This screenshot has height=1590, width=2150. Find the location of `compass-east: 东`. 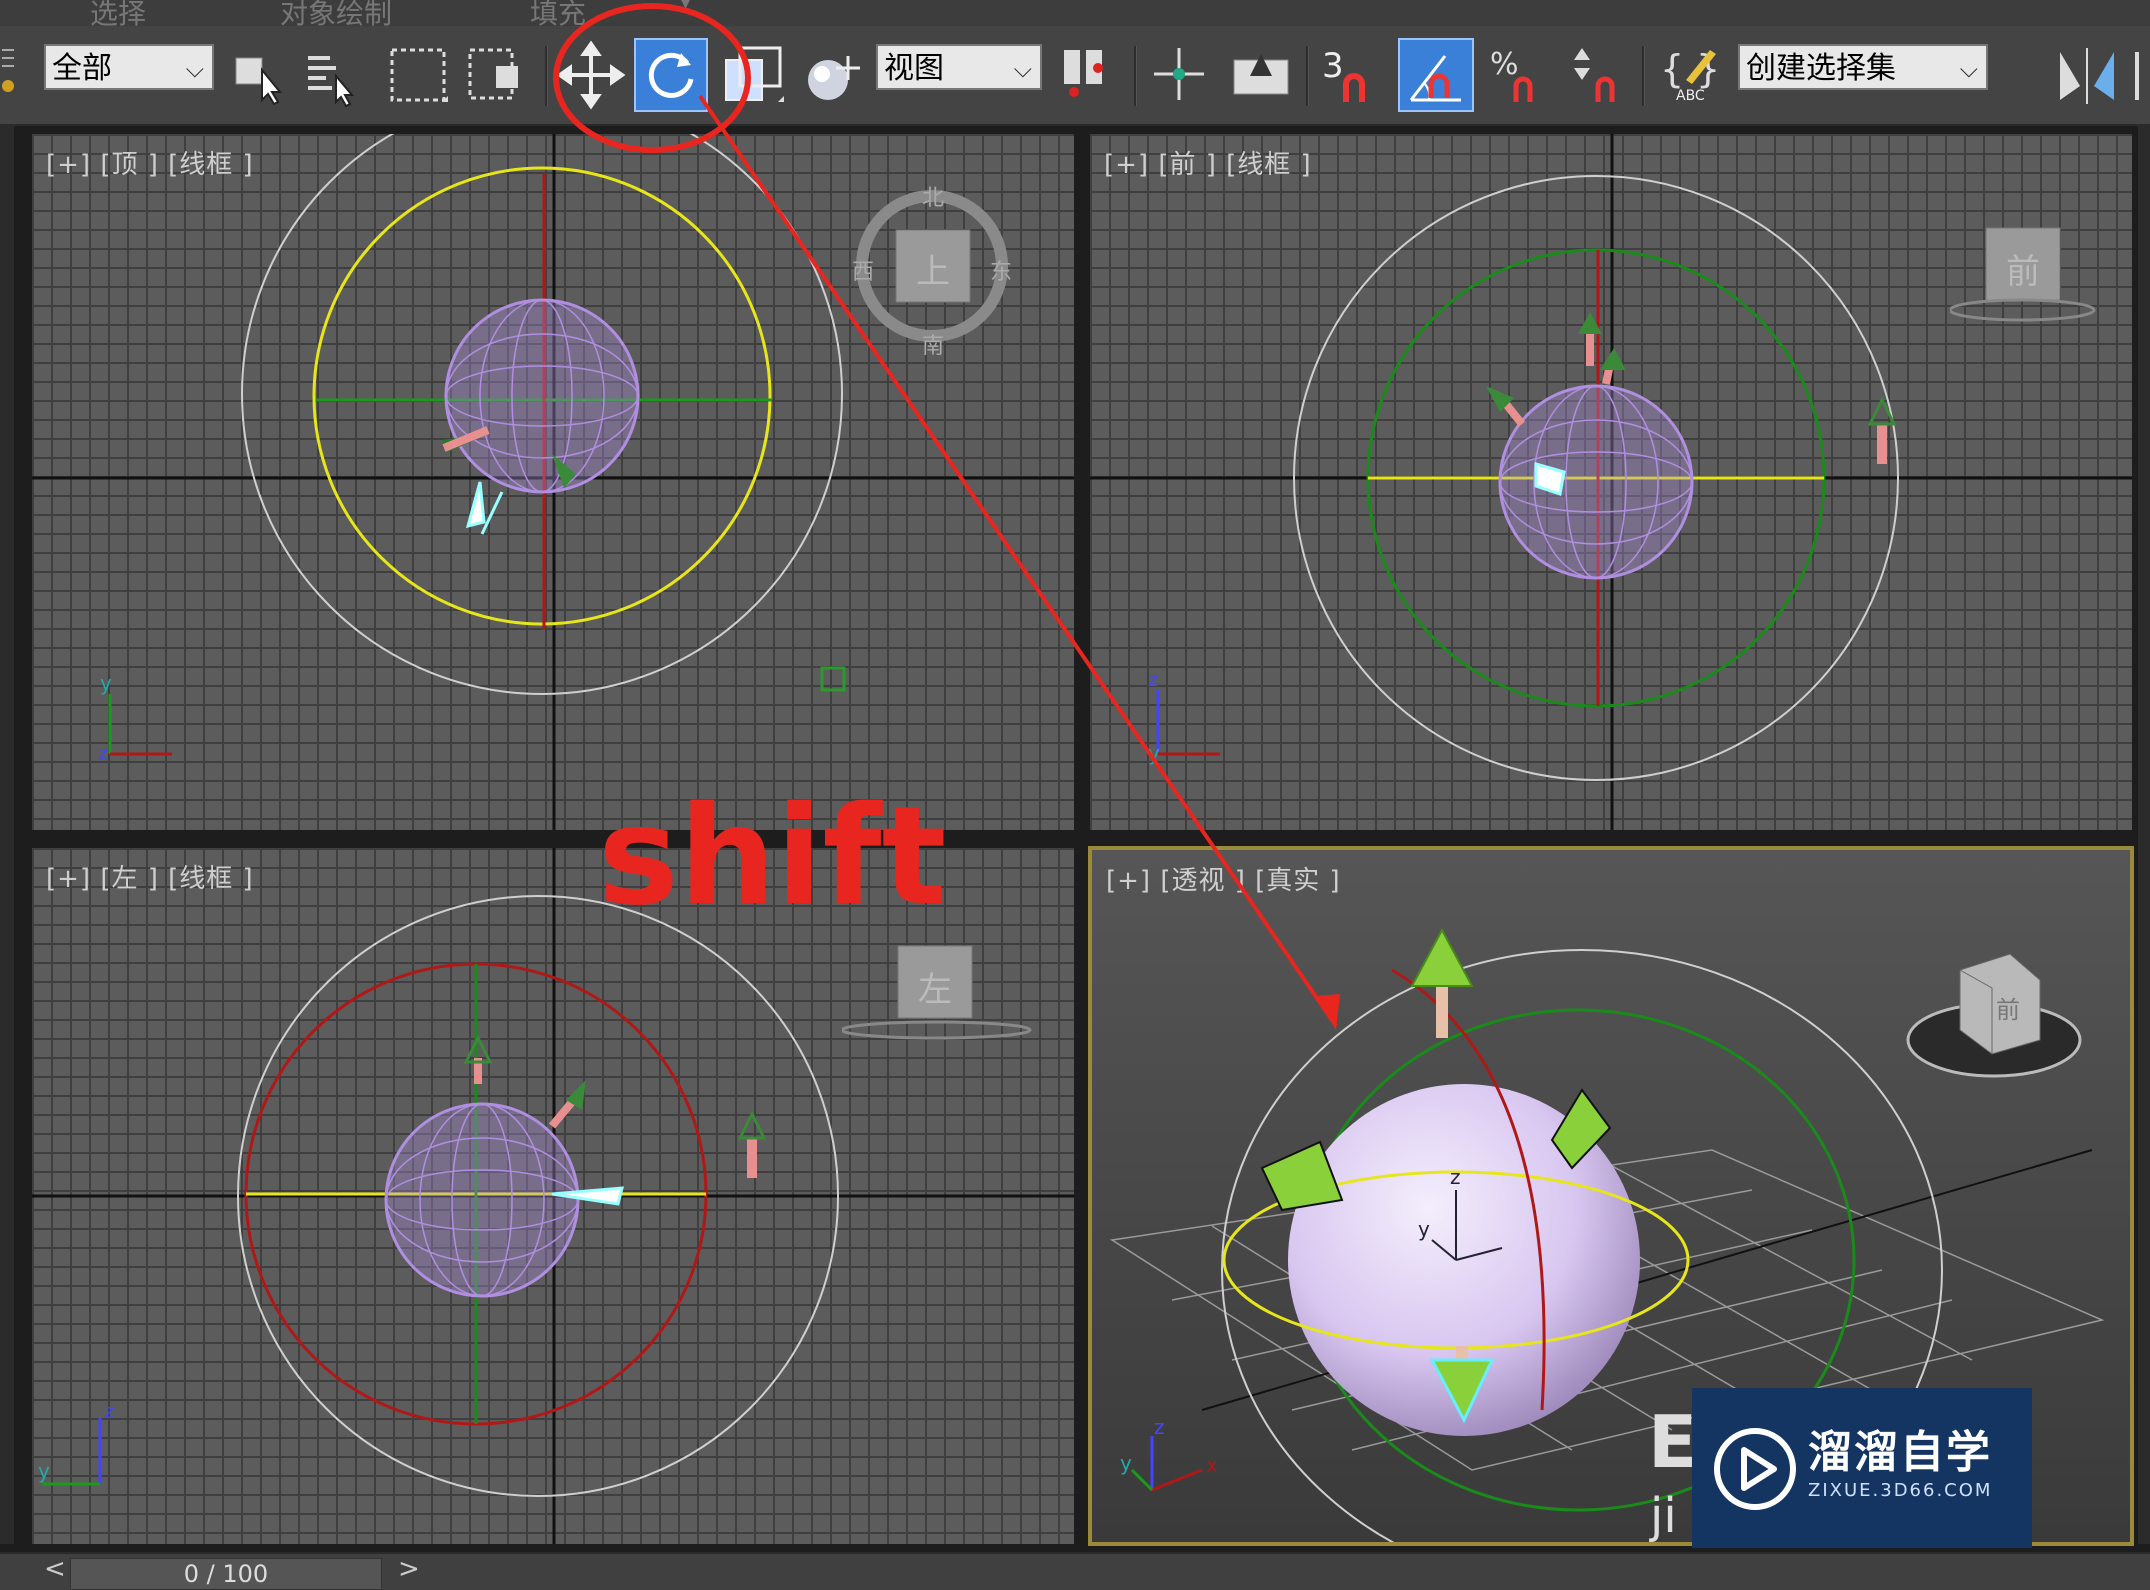

compass-east: 东 is located at coordinates (1001, 272).